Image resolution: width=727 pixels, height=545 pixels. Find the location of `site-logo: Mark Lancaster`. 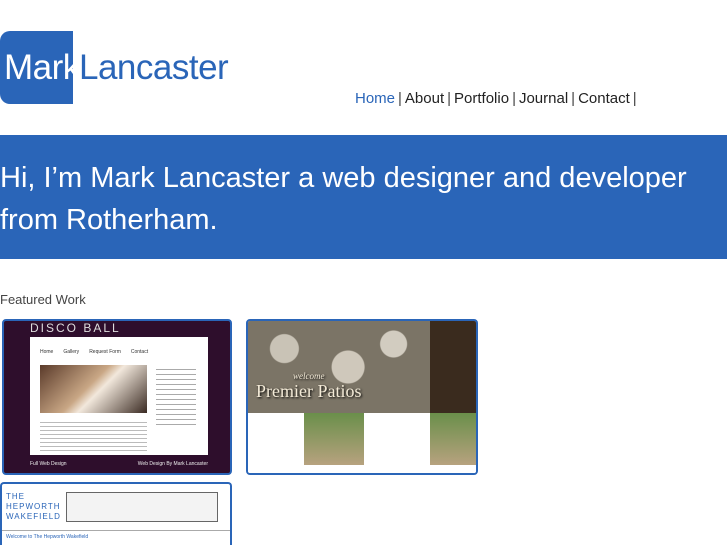

site-logo: Mark Lancaster is located at coordinates (114, 67).